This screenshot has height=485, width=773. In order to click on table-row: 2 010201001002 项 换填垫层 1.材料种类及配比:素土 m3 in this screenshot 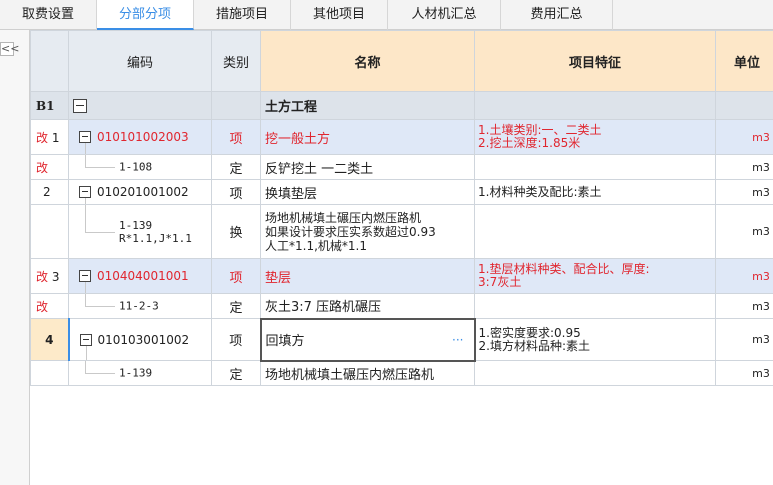, I will do `click(401, 192)`.